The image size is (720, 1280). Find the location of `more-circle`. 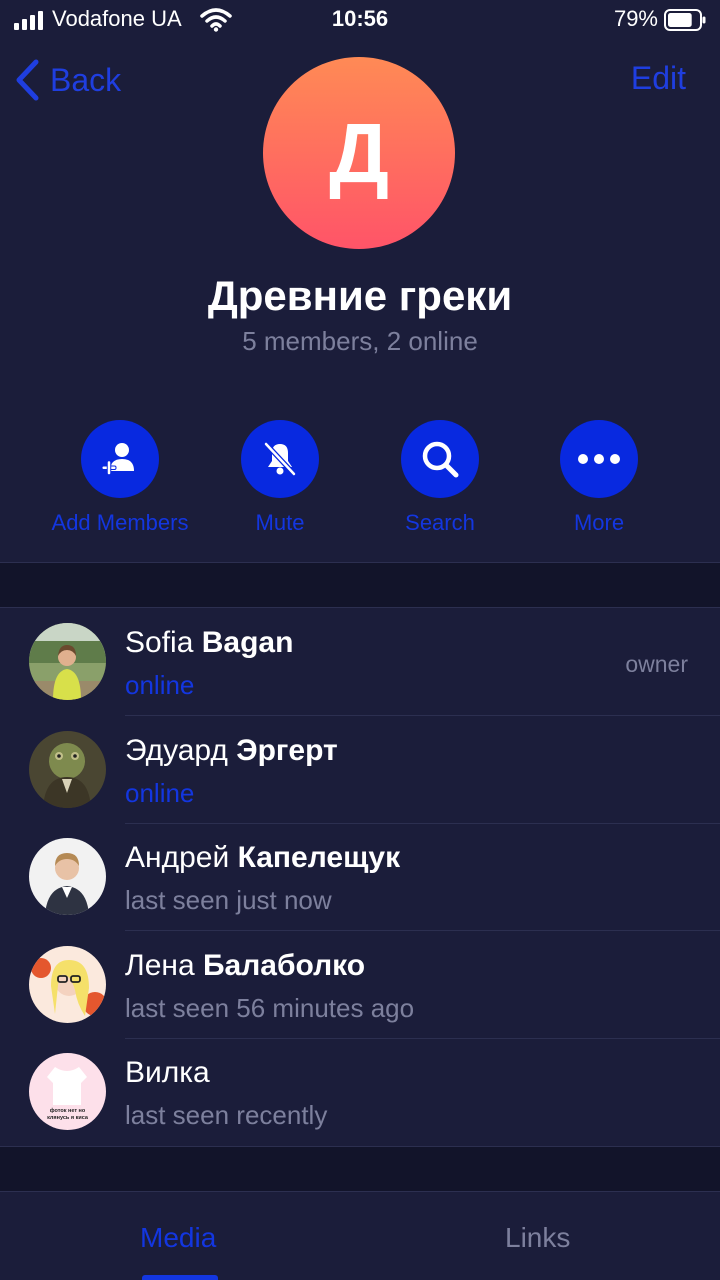

more-circle is located at coordinates (599, 459).